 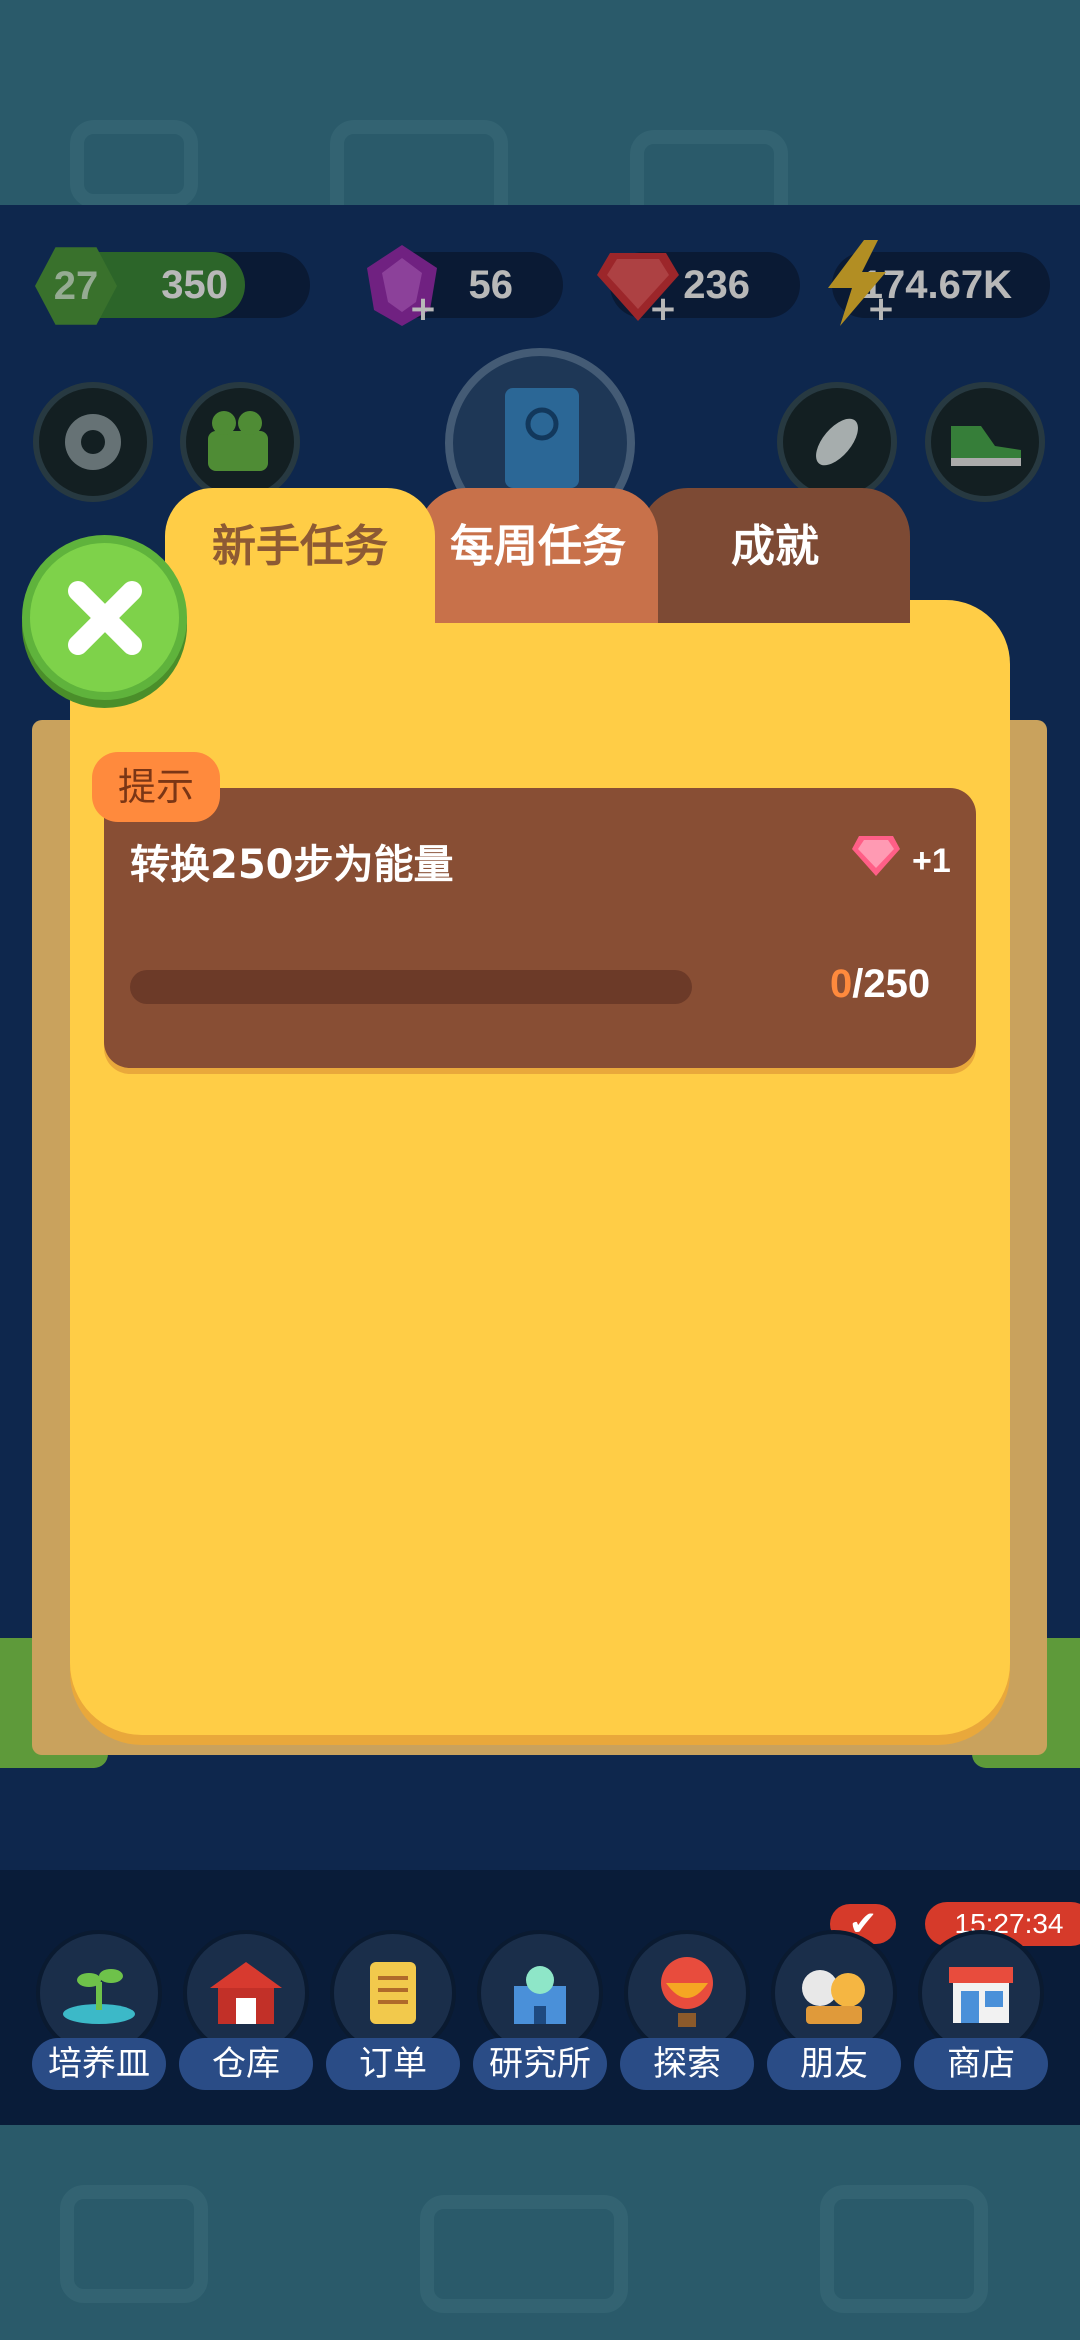 What do you see at coordinates (540, 114) in the screenshot?
I see `top-background` at bounding box center [540, 114].